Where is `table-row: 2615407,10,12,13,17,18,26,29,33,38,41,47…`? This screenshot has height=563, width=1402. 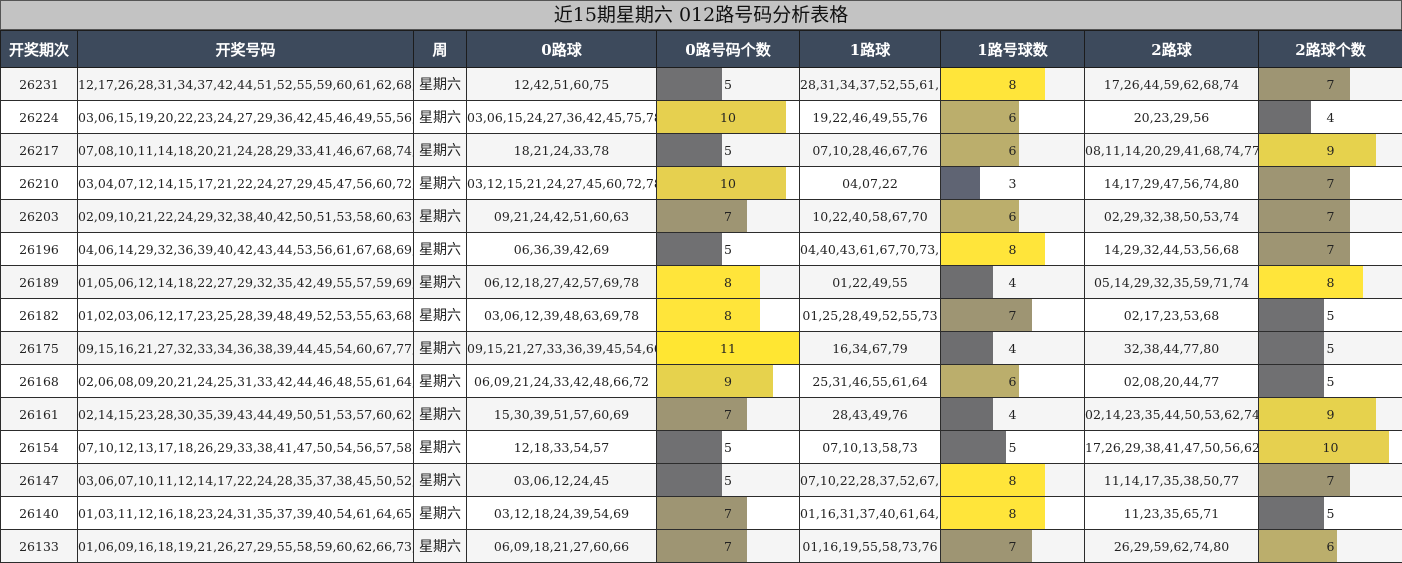
table-row: 2615407,10,12,13,17,18,26,29,33,38,41,47… is located at coordinates (701, 447).